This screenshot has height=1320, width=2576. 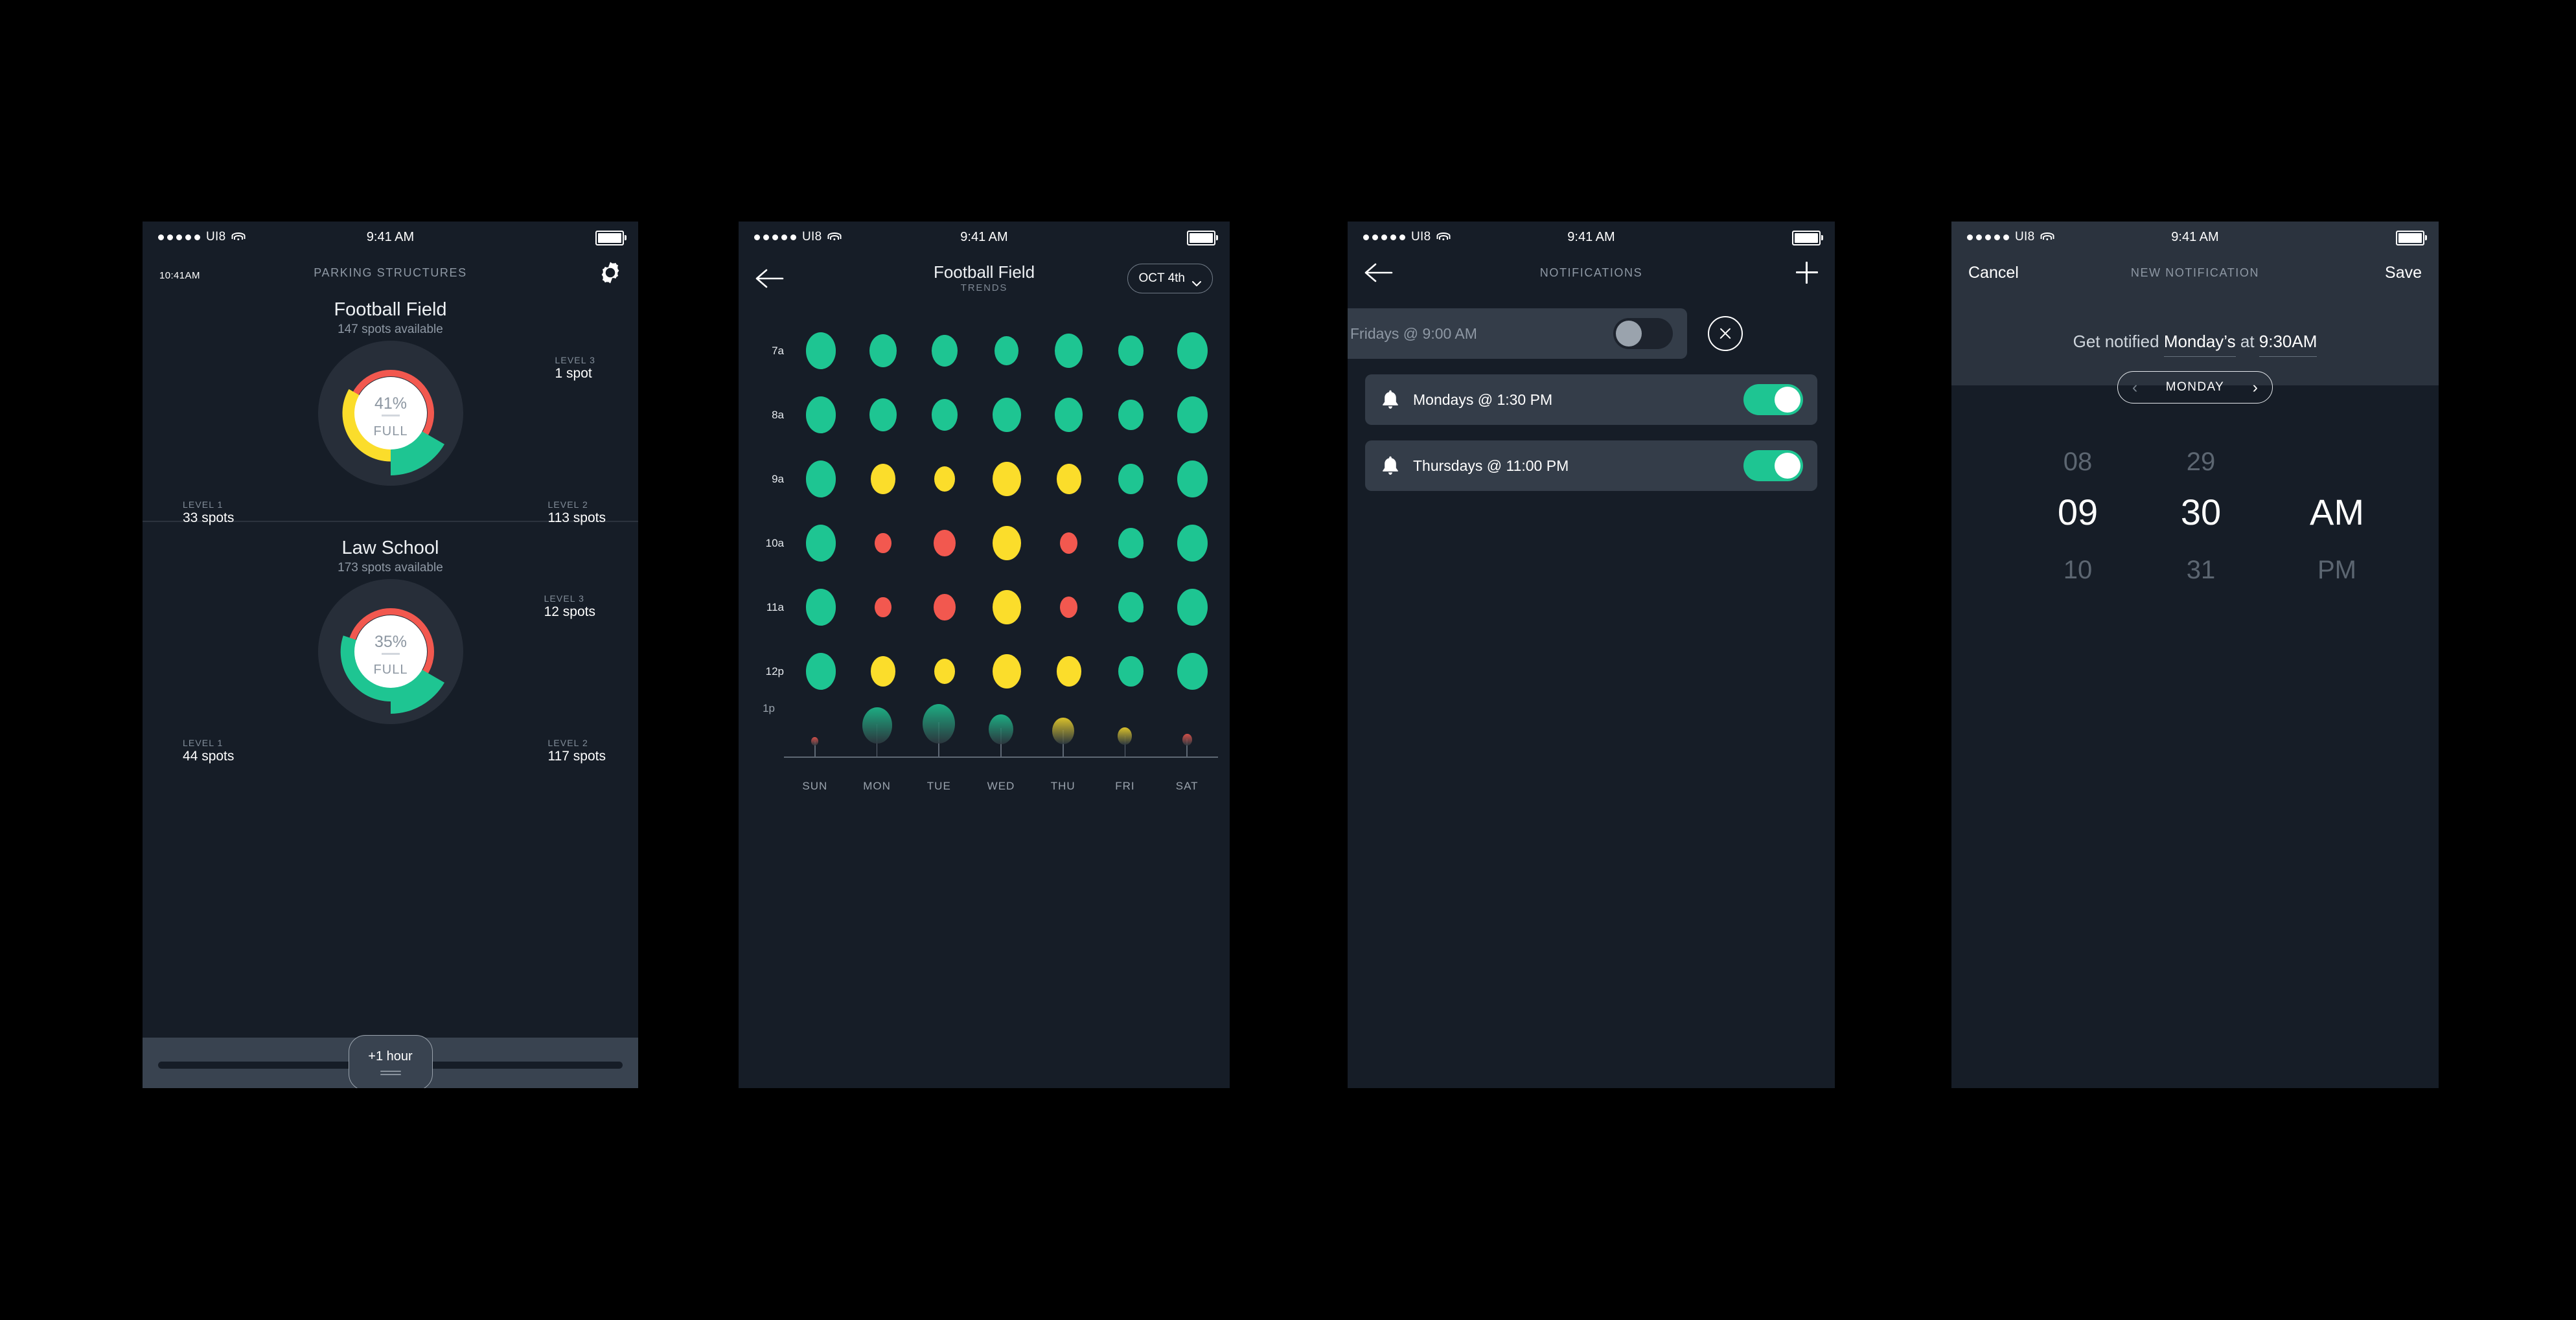 I want to click on save-button: Save, so click(x=2403, y=273).